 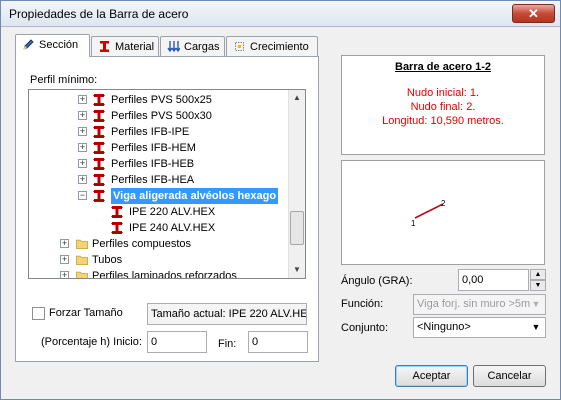 I want to click on bar-preview-canvas: 1 2, so click(x=443, y=212).